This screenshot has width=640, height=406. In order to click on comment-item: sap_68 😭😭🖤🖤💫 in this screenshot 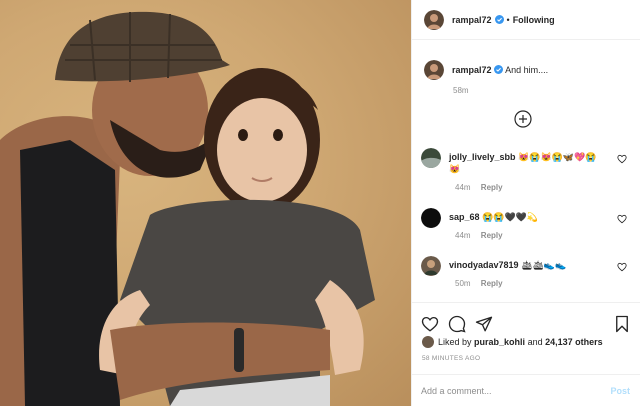, I will do `click(526, 218)`.